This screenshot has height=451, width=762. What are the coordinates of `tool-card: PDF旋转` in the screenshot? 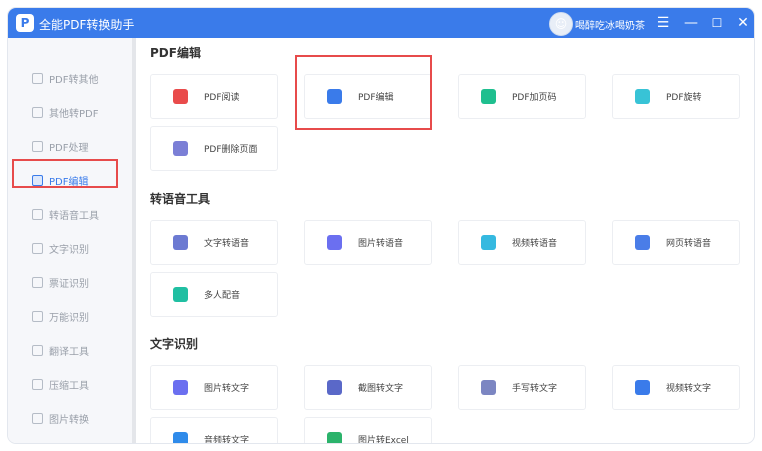 It's located at (676, 96).